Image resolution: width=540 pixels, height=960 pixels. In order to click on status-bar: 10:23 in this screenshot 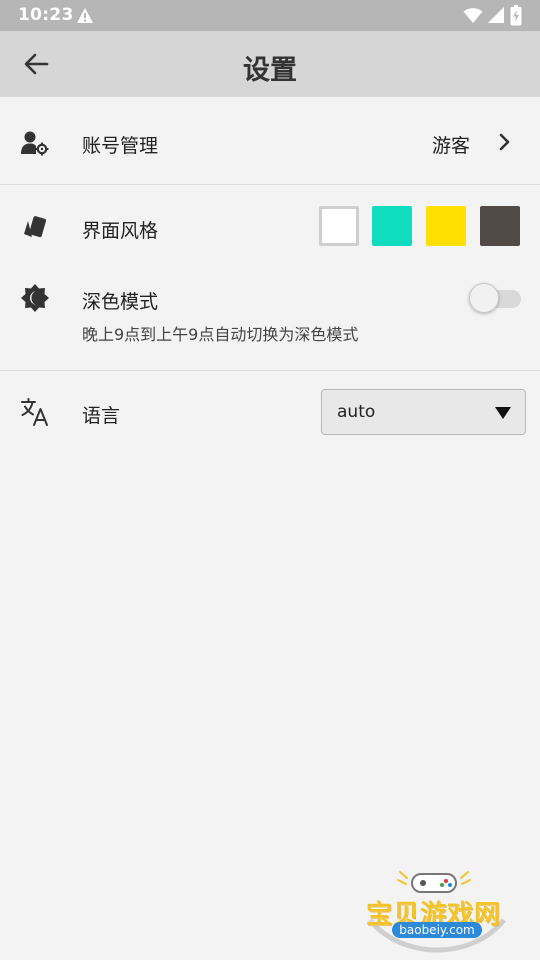, I will do `click(270, 15)`.